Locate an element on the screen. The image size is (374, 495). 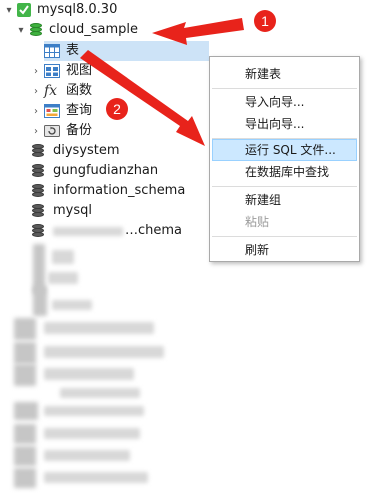
table-icon is located at coordinates (52, 51).